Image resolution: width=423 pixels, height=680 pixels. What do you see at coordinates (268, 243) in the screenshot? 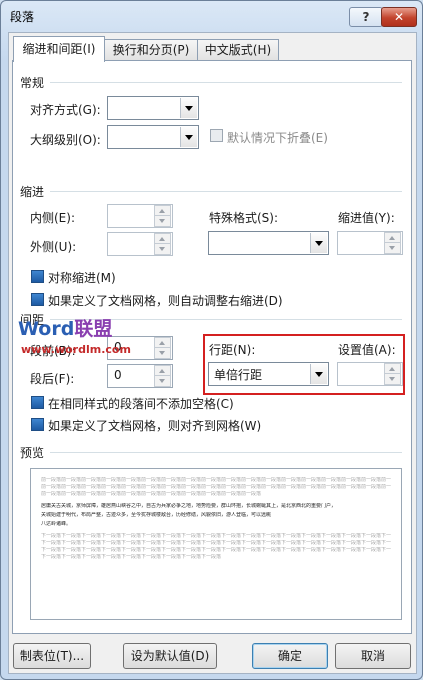
I see `special-indent-dropdown` at bounding box center [268, 243].